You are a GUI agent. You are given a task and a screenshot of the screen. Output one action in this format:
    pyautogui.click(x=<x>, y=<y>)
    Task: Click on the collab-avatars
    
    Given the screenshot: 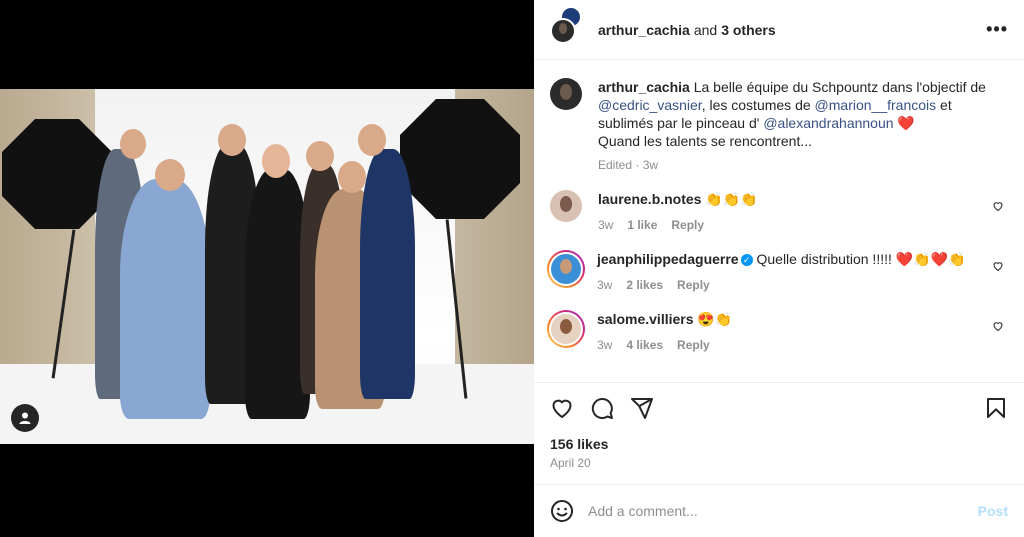 What is the action you would take?
    pyautogui.click(x=568, y=26)
    